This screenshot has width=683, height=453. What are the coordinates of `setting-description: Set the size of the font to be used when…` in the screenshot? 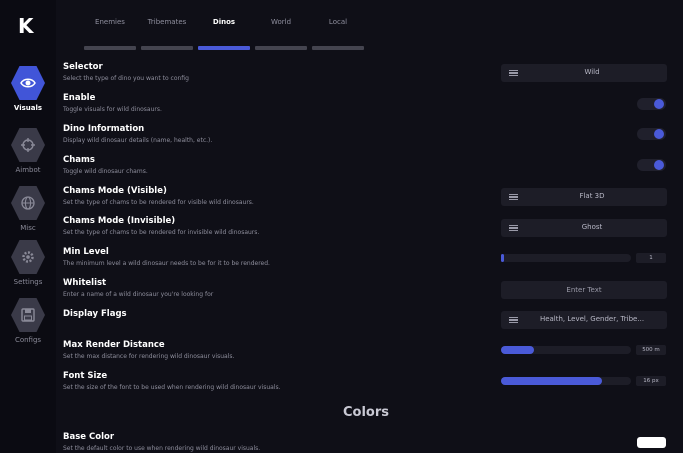 It's located at (172, 387).